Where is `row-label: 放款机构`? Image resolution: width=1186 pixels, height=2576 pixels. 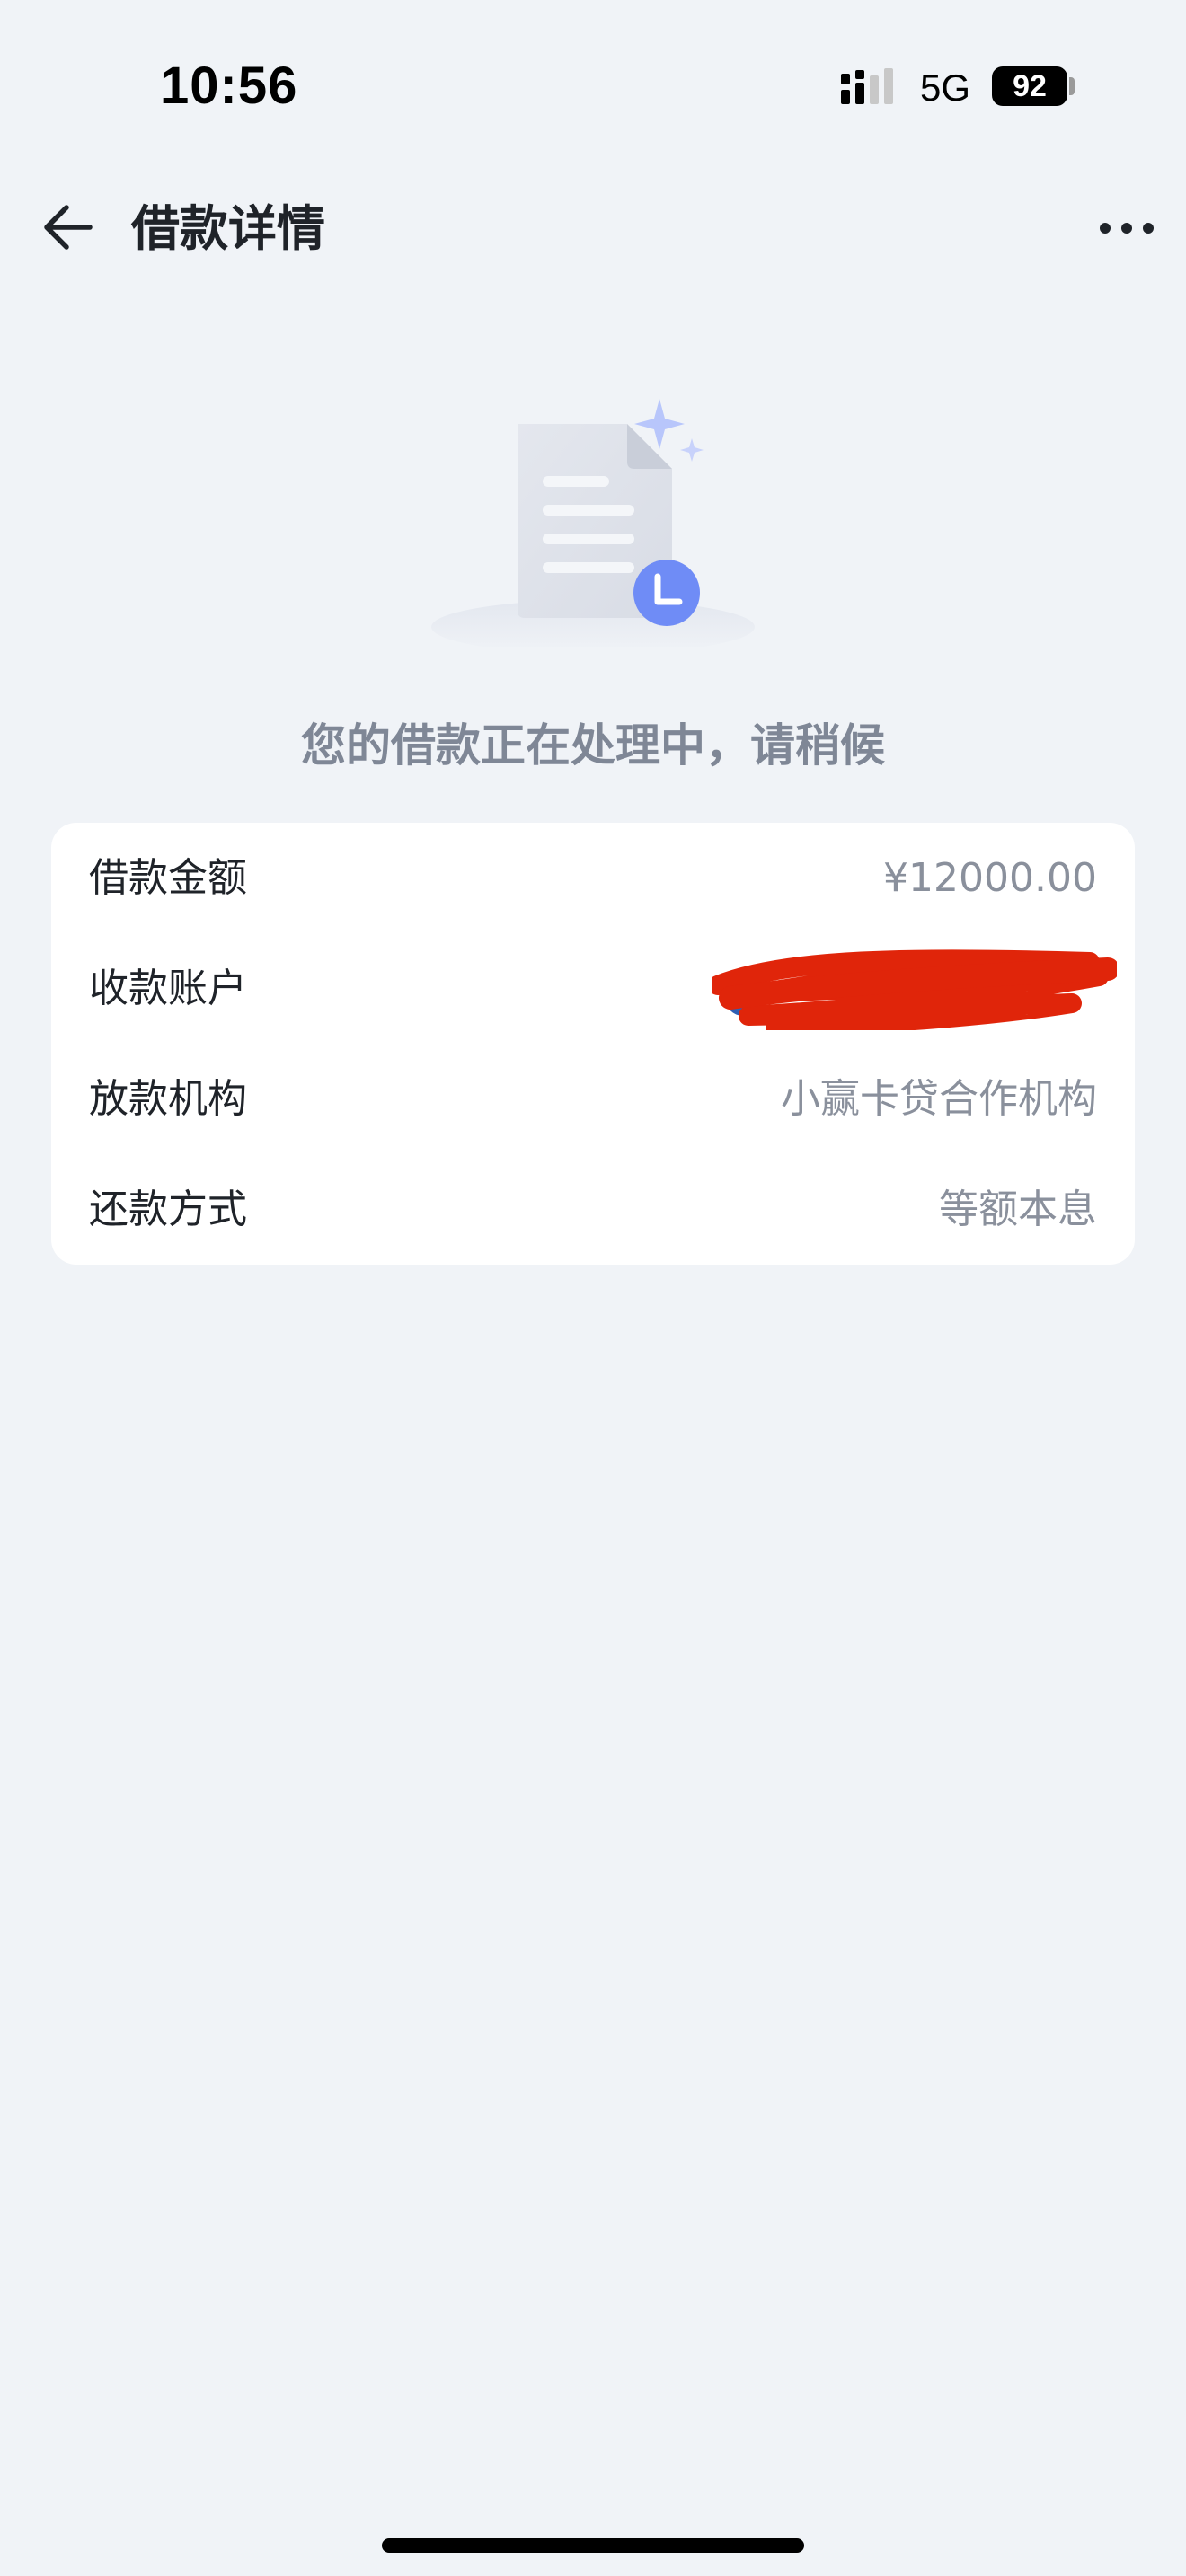
row-label: 放款机构 is located at coordinates (168, 1099).